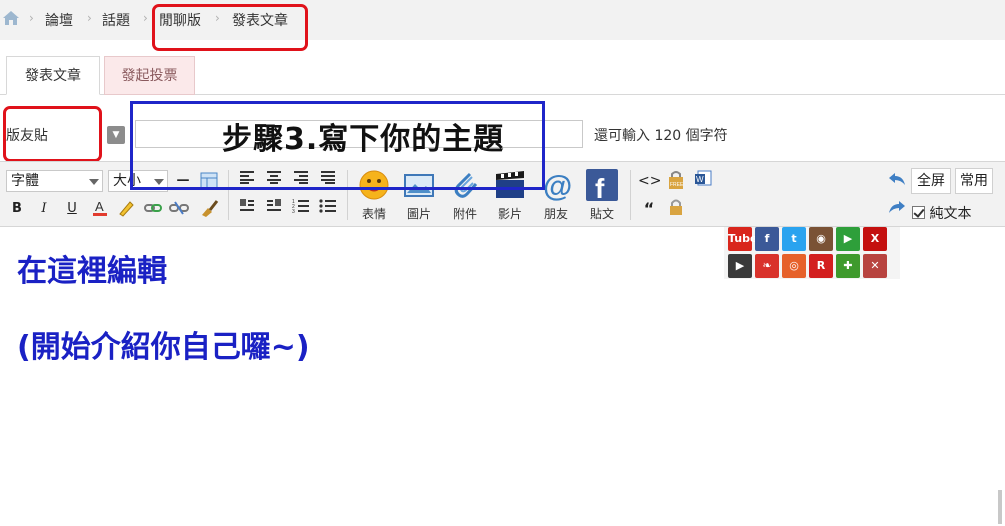 The image size is (1005, 526). What do you see at coordinates (812, 253) in the screenshot?
I see `share-icon-grid: Tube f t ◉ ▶ X ▶ ❧ ◎ R ✚ ✕` at bounding box center [812, 253].